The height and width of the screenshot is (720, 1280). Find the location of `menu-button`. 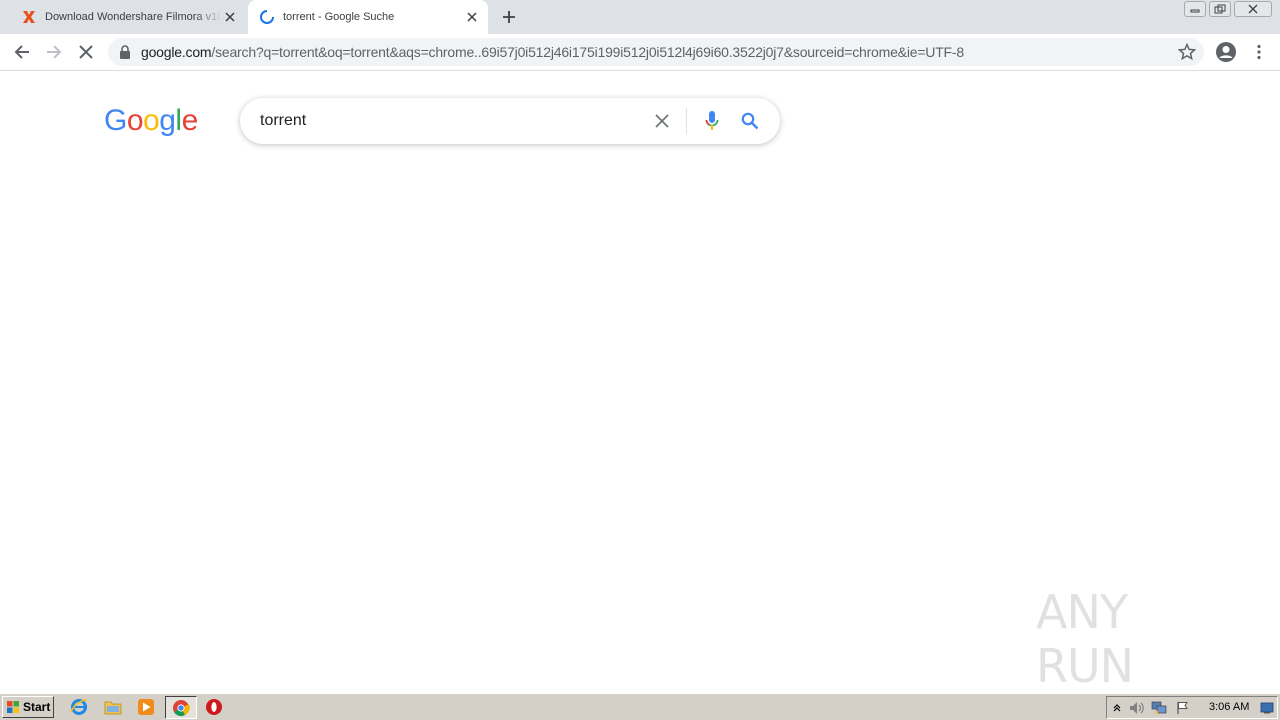

menu-button is located at coordinates (1259, 52).